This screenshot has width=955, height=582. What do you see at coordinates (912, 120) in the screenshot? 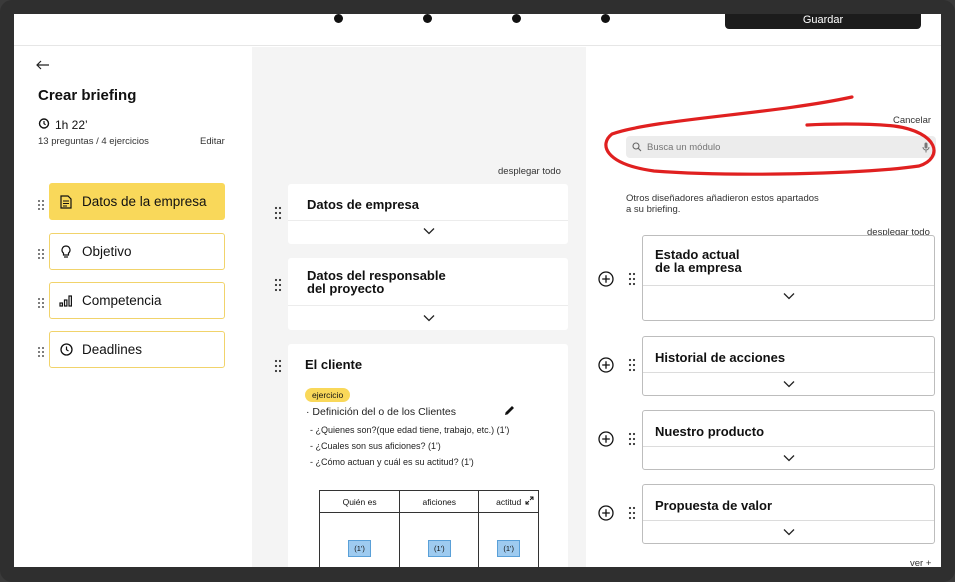
I see `cancel-link: Cancelar` at bounding box center [912, 120].